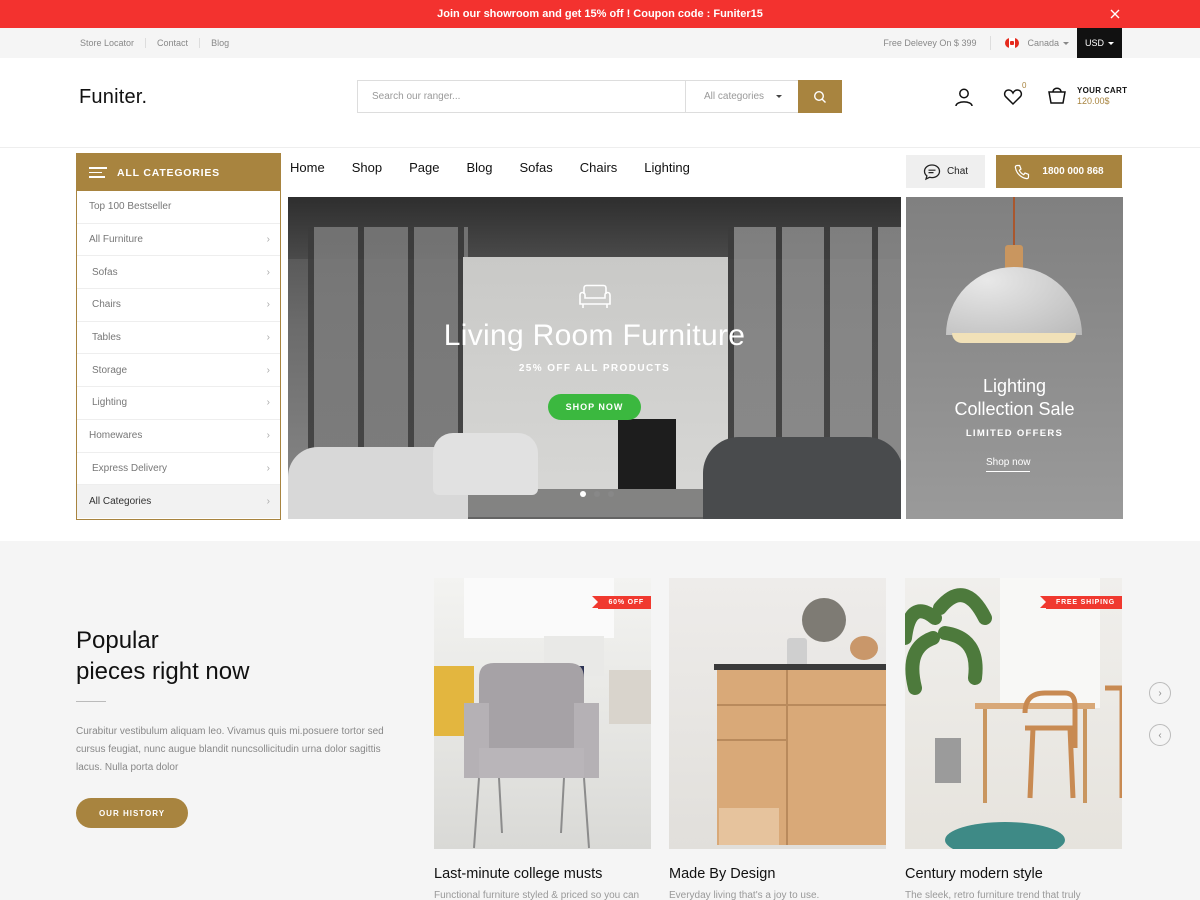  Describe the element at coordinates (594, 368) in the screenshot. I see `hero-subtitle: 25% OFF ALL PRODUCTS` at that location.